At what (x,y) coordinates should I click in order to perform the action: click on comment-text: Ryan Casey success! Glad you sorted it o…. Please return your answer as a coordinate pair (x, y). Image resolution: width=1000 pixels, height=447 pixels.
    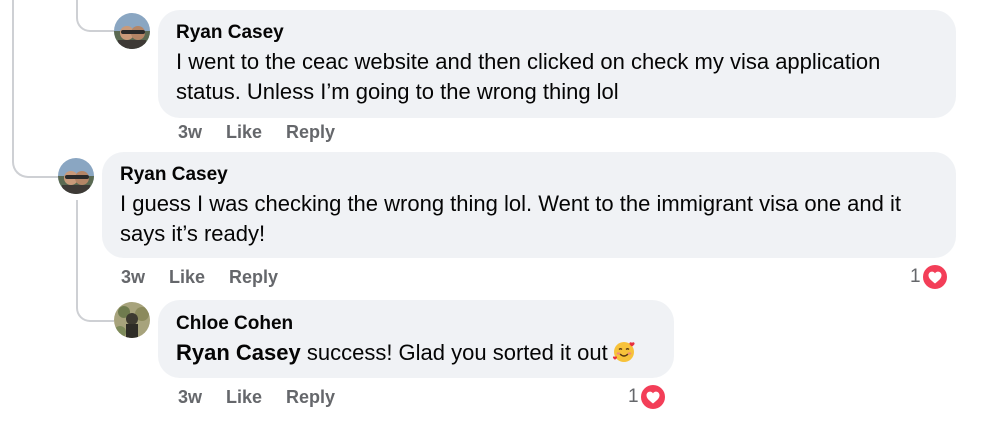
    Looking at the image, I should click on (416, 353).